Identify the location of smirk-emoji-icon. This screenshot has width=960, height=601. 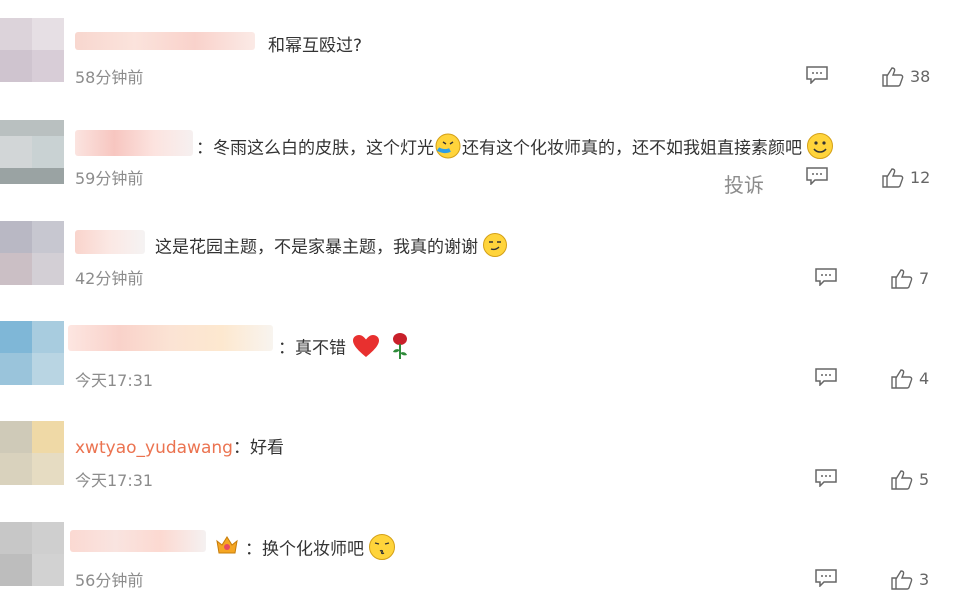
(495, 247).